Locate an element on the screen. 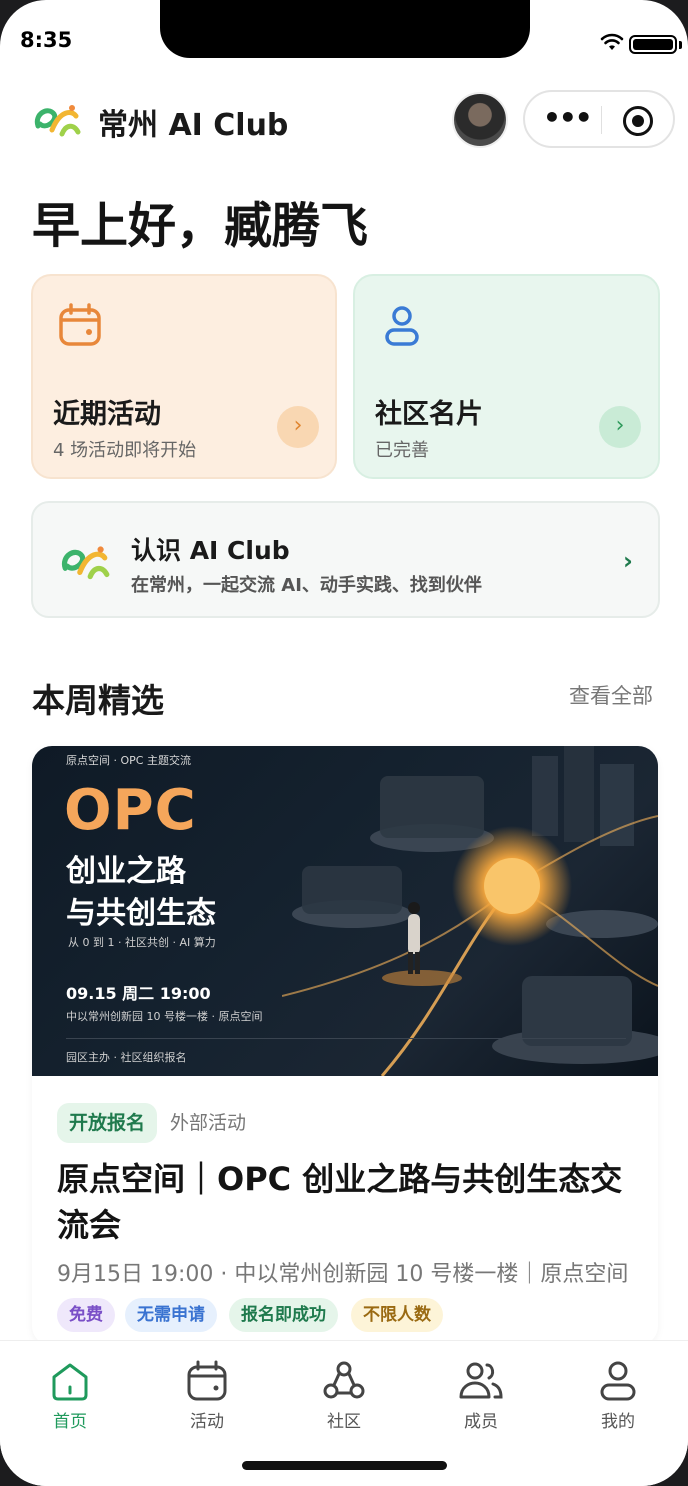 The image size is (688, 1486). card-subtitle: 4 场活动即将开始 is located at coordinates (125, 450).